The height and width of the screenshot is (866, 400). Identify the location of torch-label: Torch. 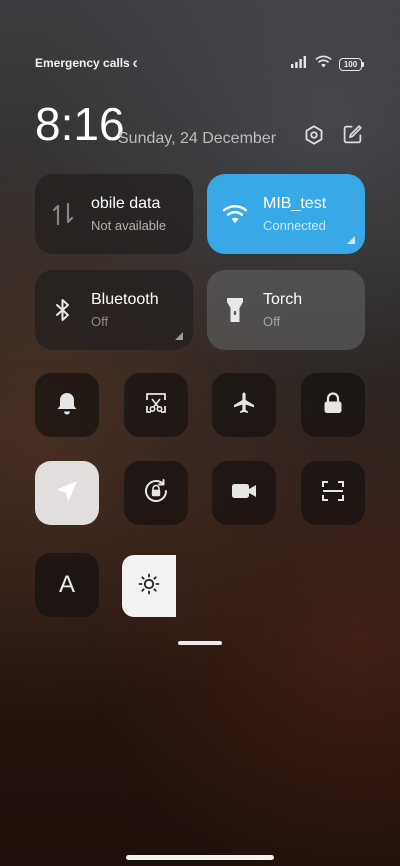
(283, 299).